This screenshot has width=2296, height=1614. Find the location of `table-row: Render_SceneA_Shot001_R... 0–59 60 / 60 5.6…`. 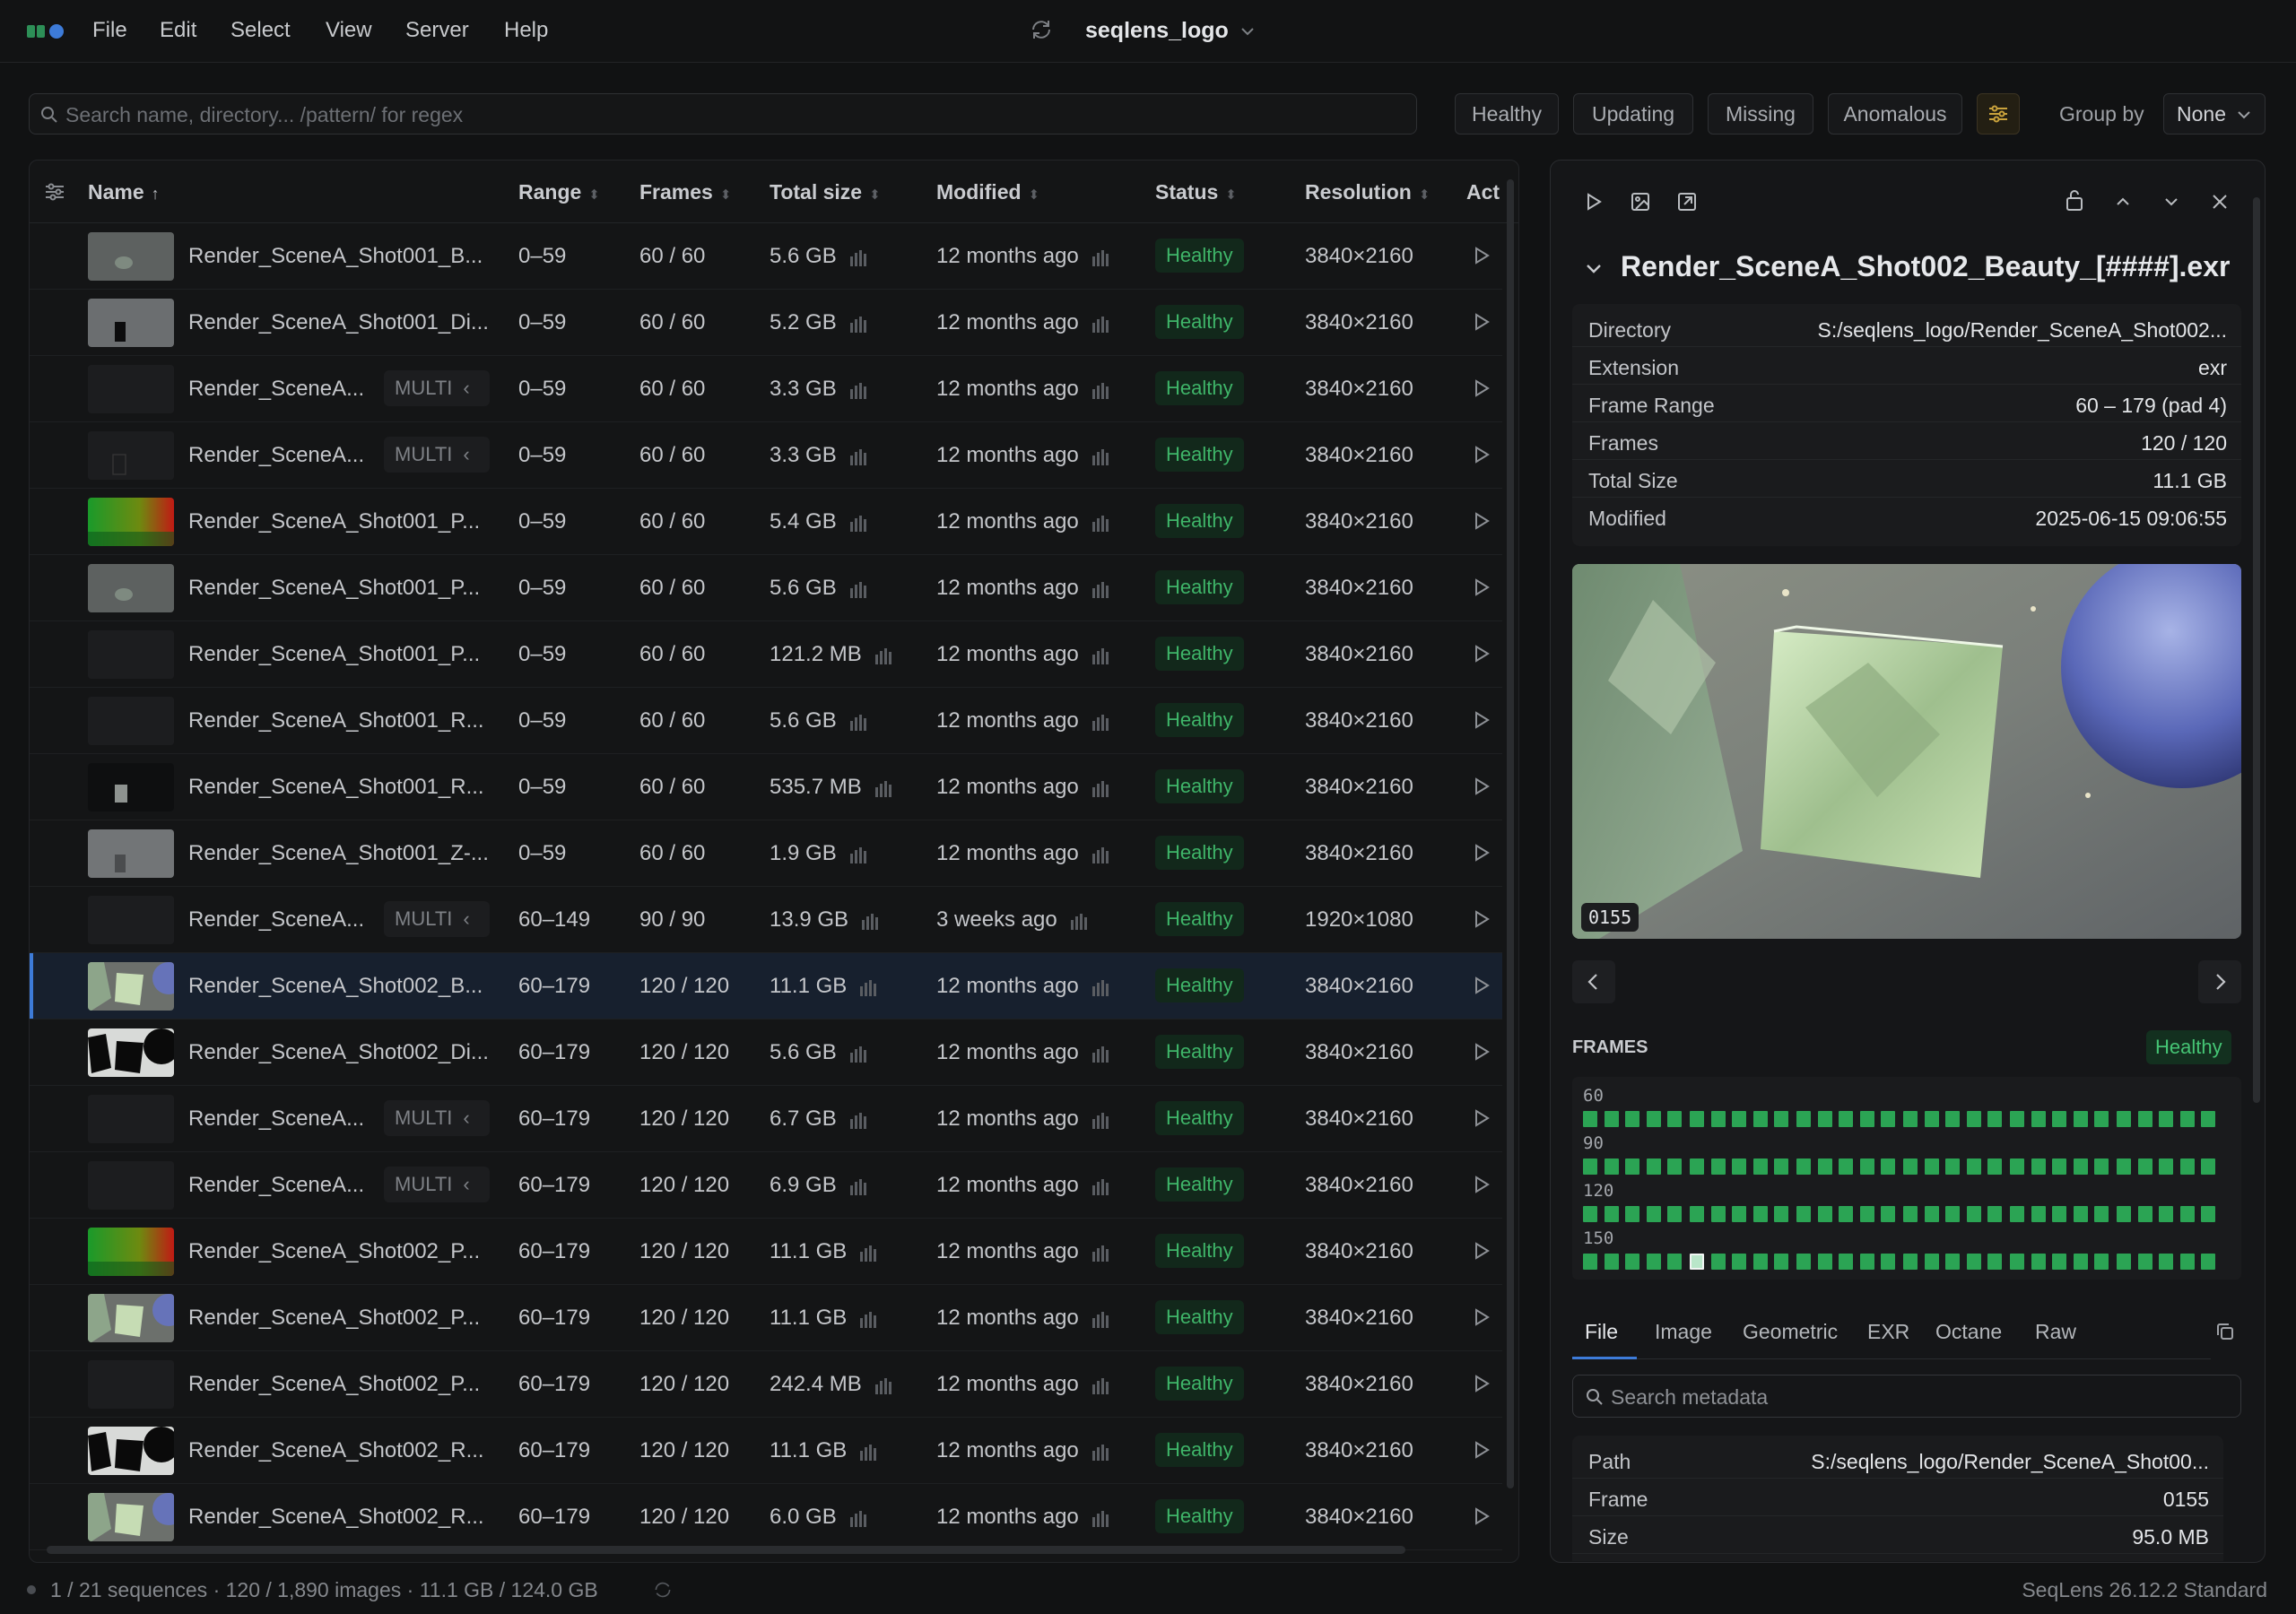

table-row: Render_SceneA_Shot001_R... 0–59 60 / 60 5.6… is located at coordinates (766, 721).